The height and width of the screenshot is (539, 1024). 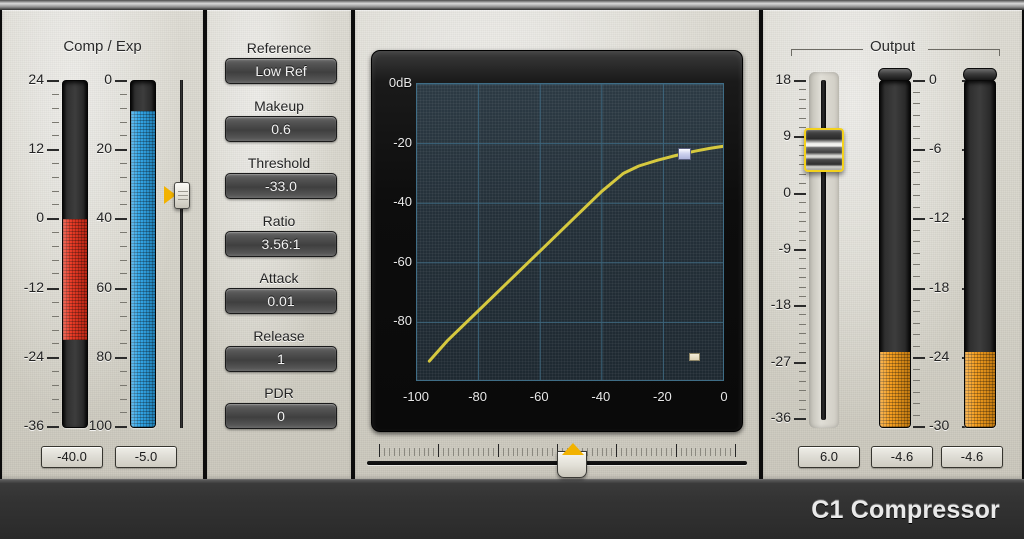 I want to click on plugin-name: C1 Compressor, so click(x=905, y=510).